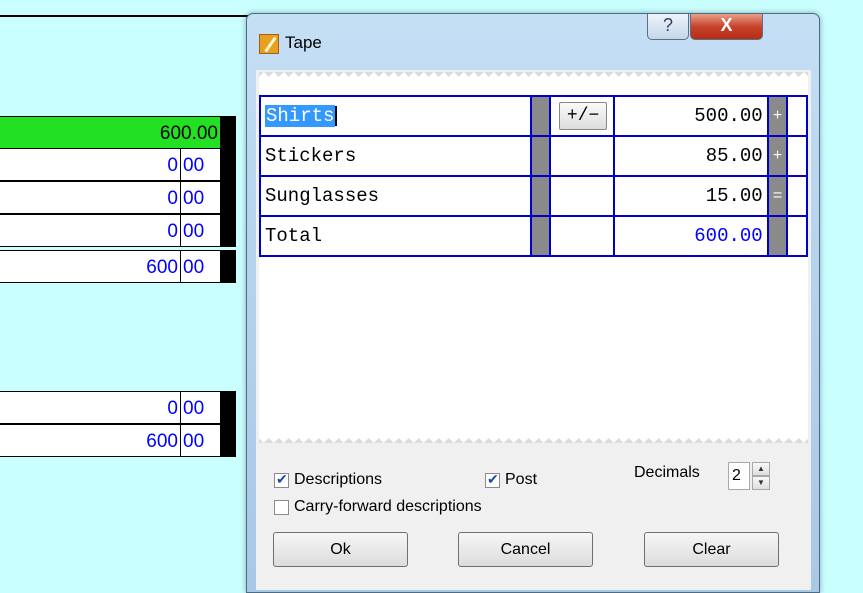 The image size is (863, 593). What do you see at coordinates (533, 438) in the screenshot?
I see `tape-bottom-edge` at bounding box center [533, 438].